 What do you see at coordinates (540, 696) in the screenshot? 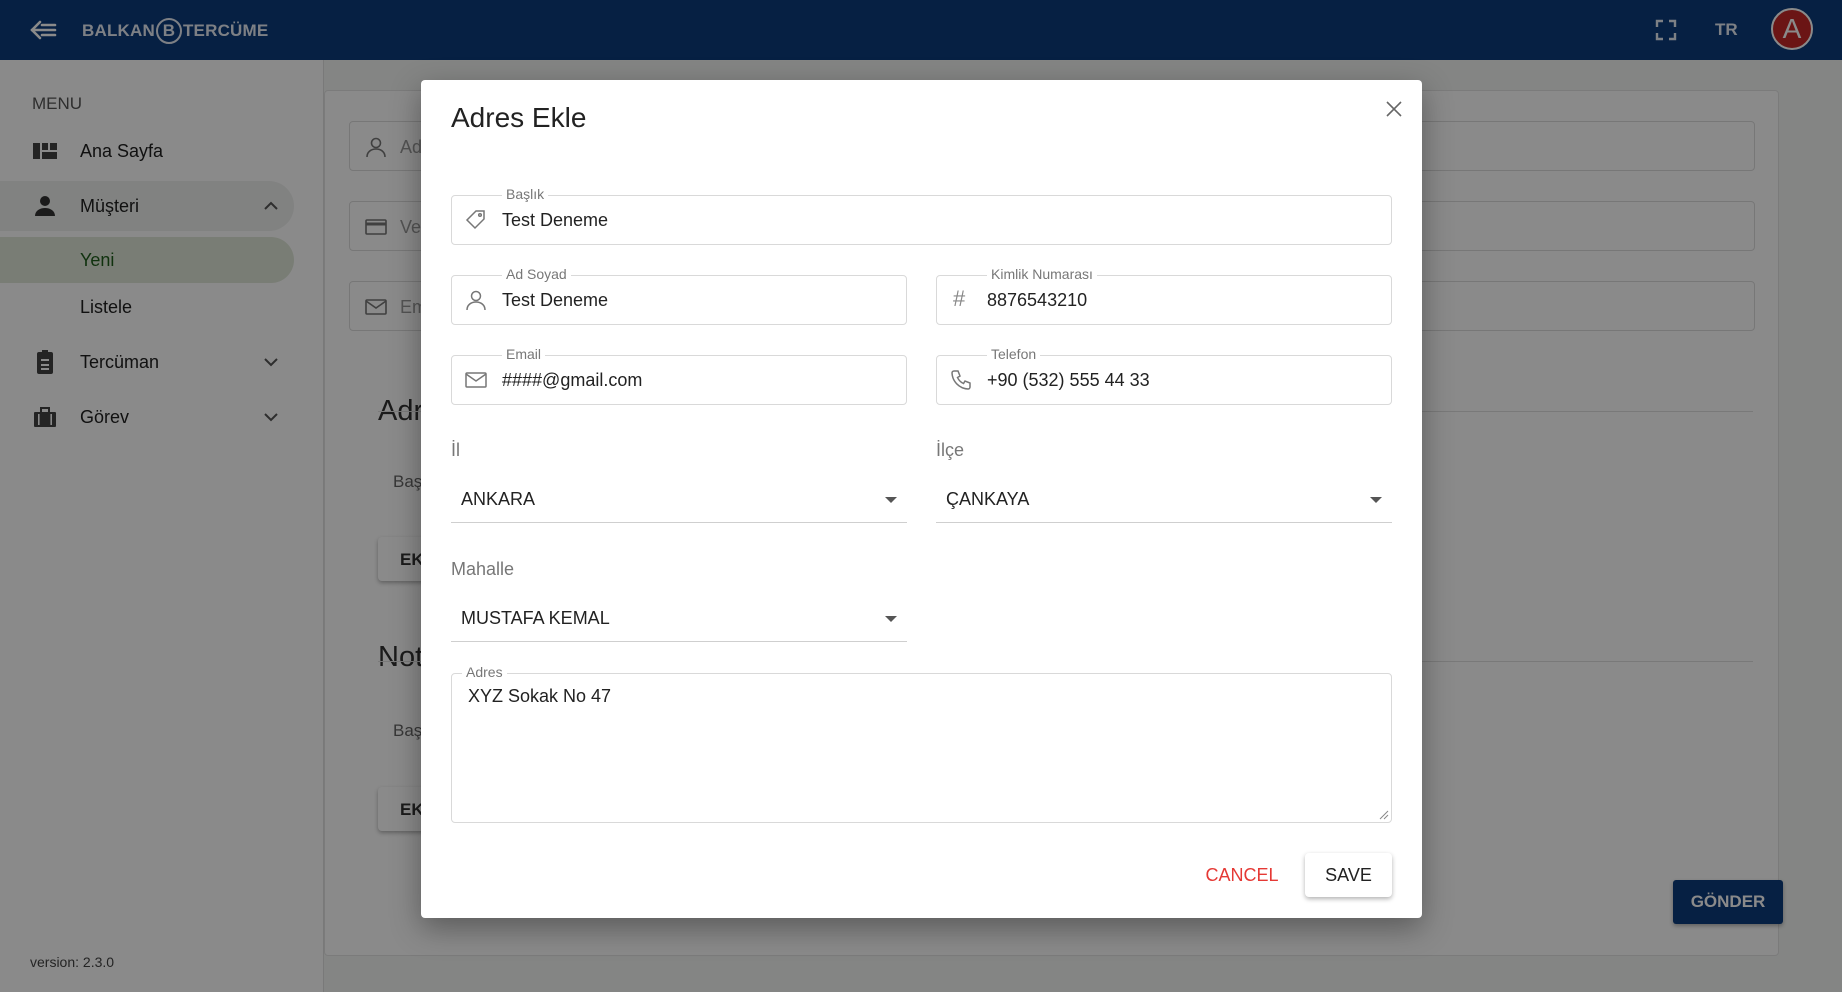
I see `field-value: XYZ Sokak No 47` at bounding box center [540, 696].